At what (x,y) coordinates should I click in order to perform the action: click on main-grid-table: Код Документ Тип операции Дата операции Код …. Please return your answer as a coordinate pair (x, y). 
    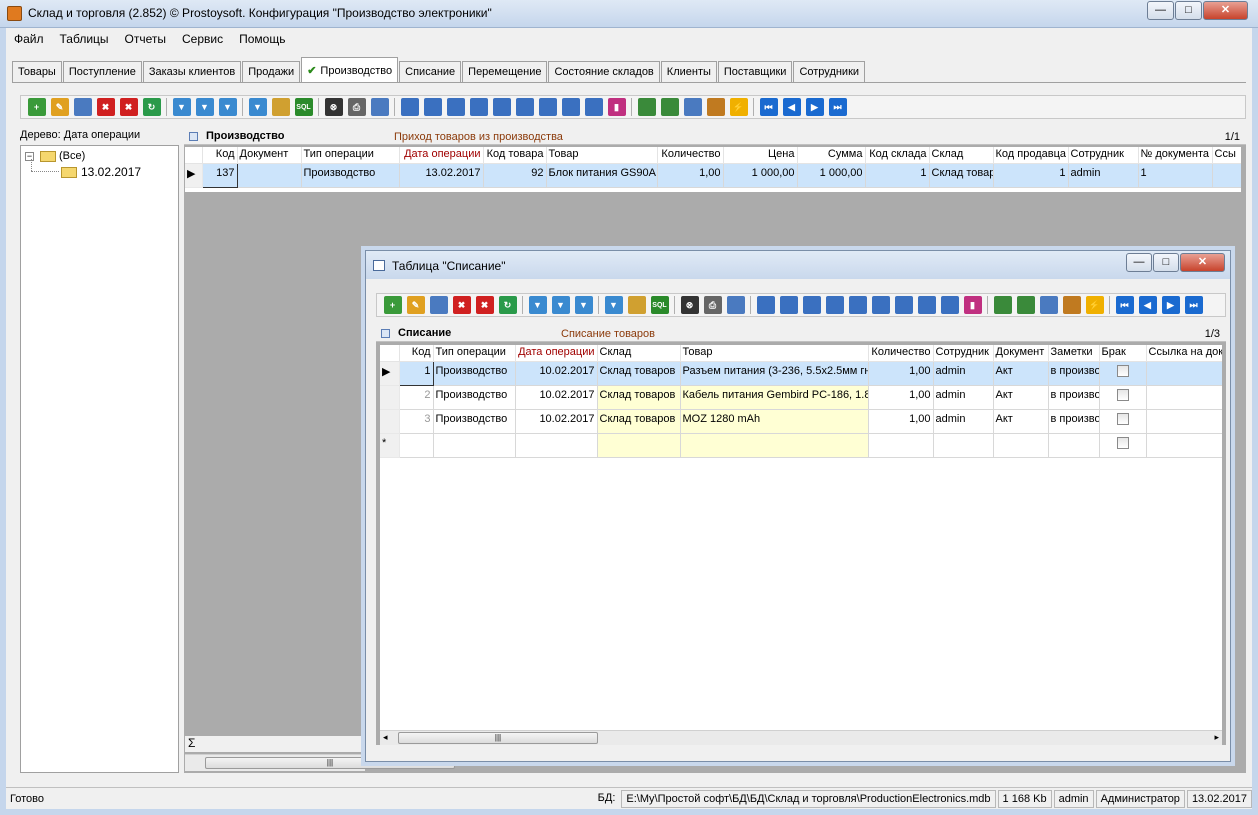
    Looking at the image, I should click on (713, 167).